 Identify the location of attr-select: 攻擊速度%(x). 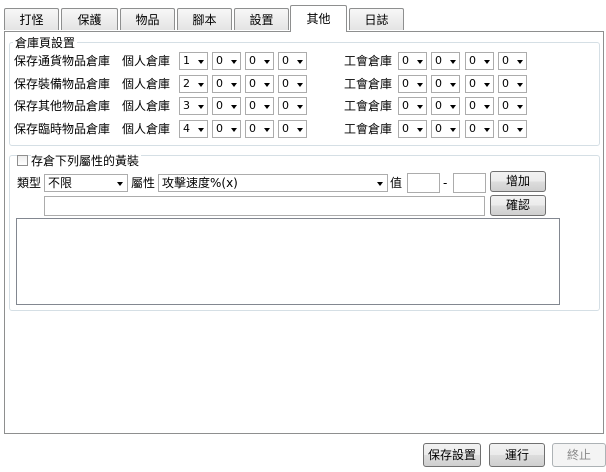
(273, 183).